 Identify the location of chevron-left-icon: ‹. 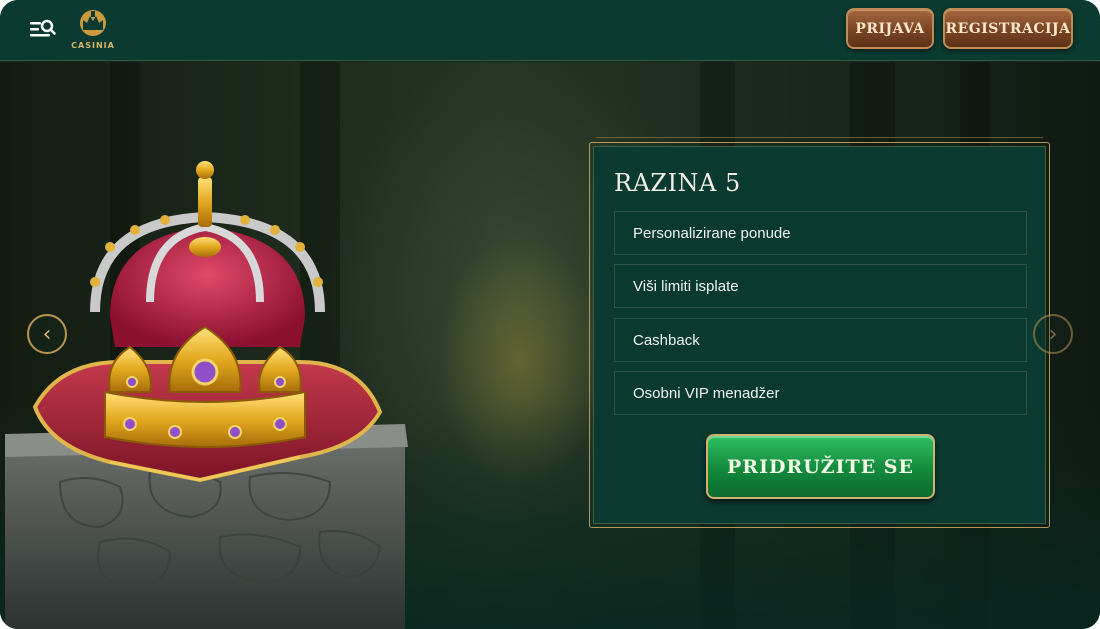
(47, 334).